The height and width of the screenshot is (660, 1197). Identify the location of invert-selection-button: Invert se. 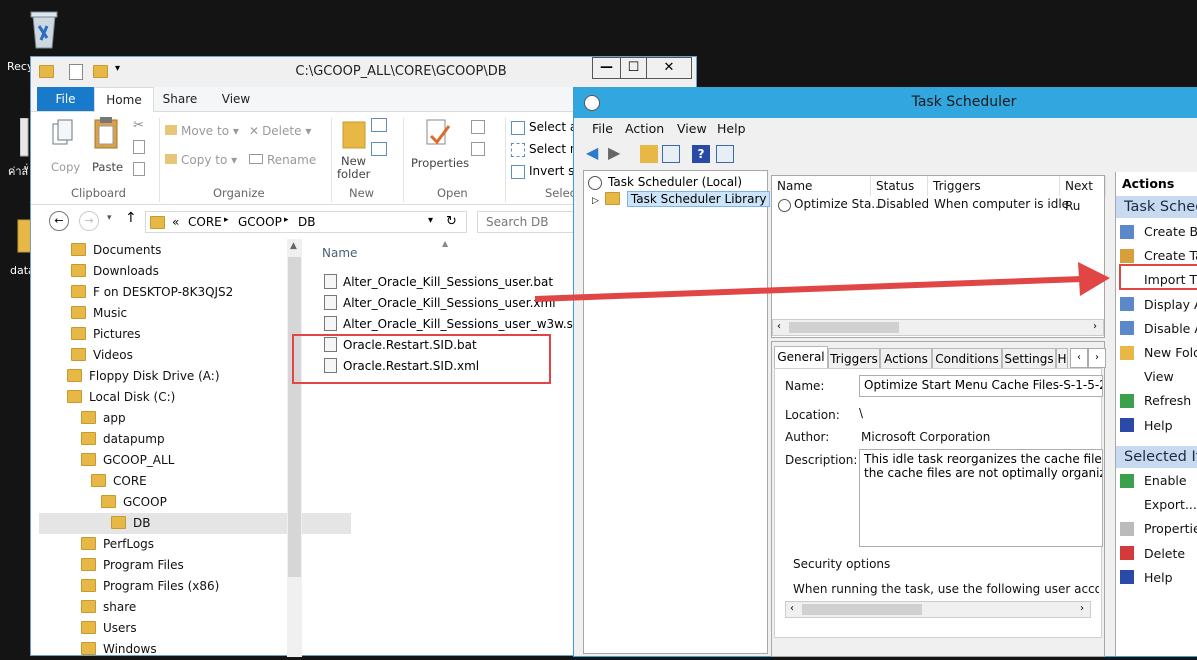
(546, 171).